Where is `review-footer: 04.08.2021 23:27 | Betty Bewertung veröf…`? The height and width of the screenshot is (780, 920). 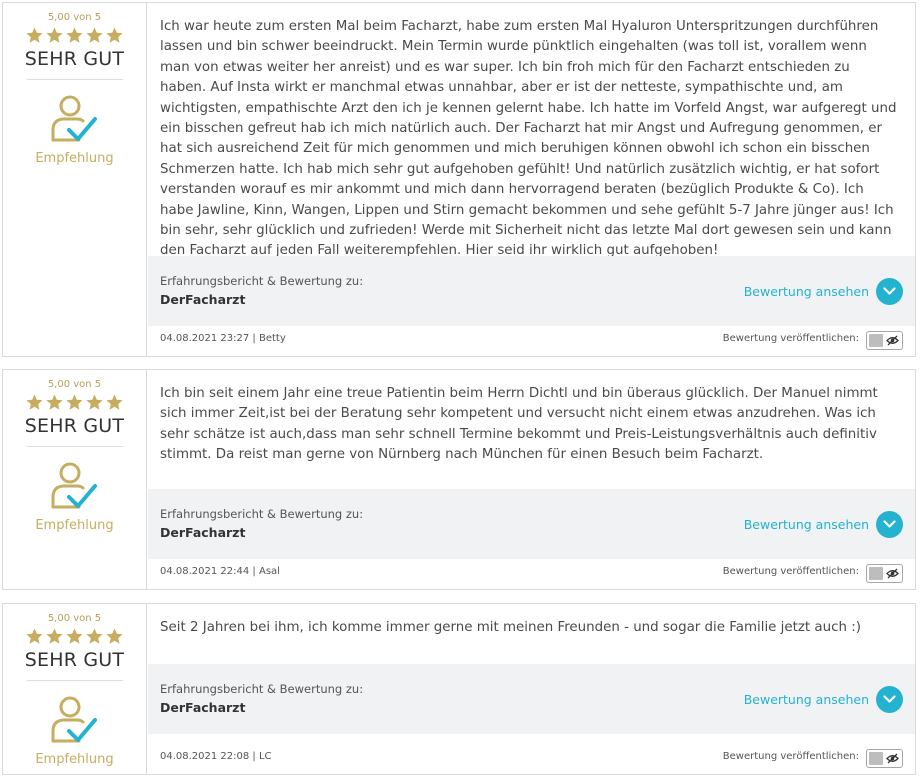 review-footer: 04.08.2021 23:27 | Betty Bewertung veröf… is located at coordinates (531, 340).